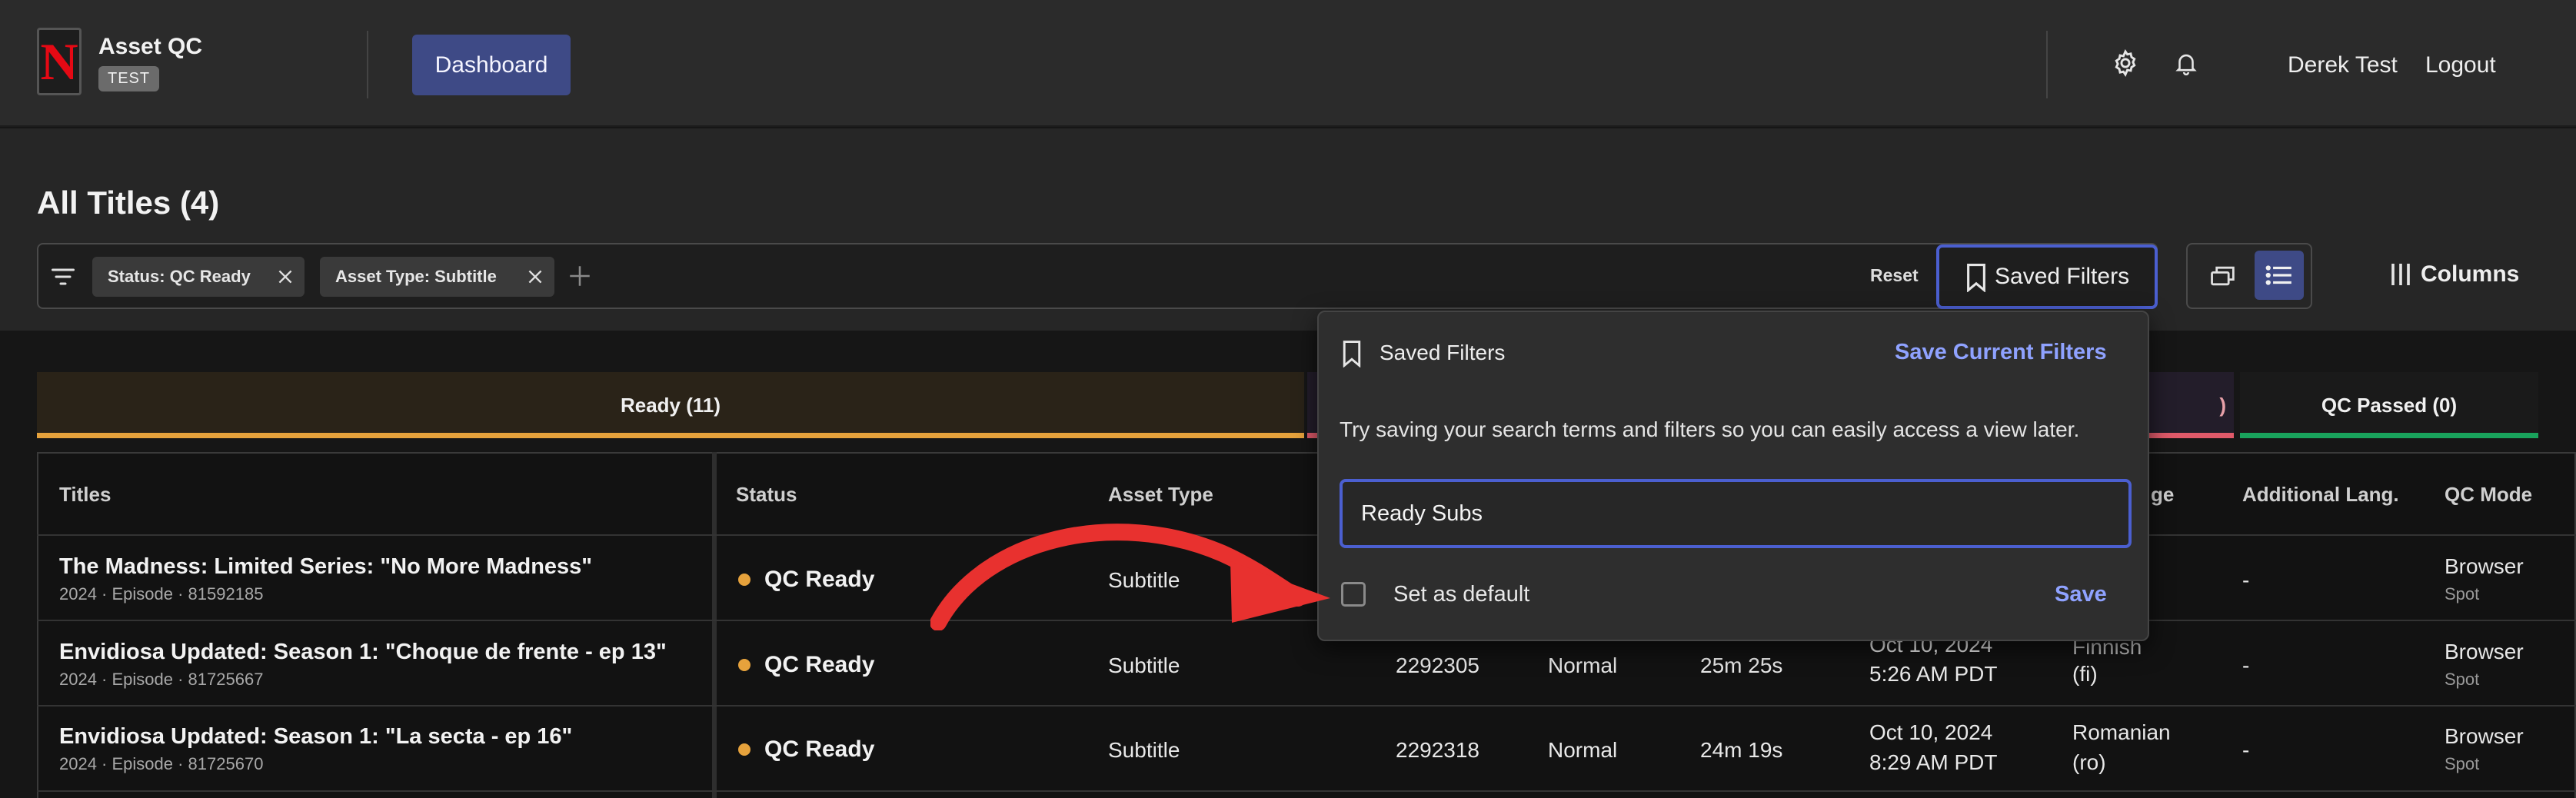 This screenshot has width=2576, height=798. What do you see at coordinates (1160, 495) in the screenshot?
I see `column-header-asset-type: Asset Type` at bounding box center [1160, 495].